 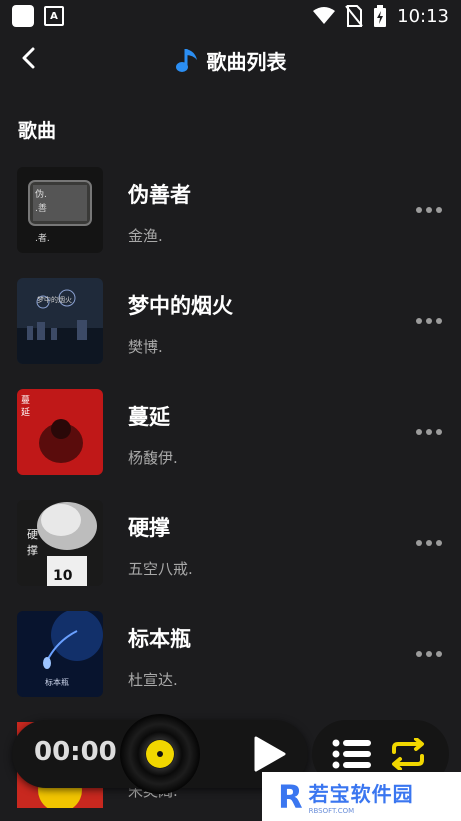 I want to click on no-sim-icon, so click(x=354, y=16).